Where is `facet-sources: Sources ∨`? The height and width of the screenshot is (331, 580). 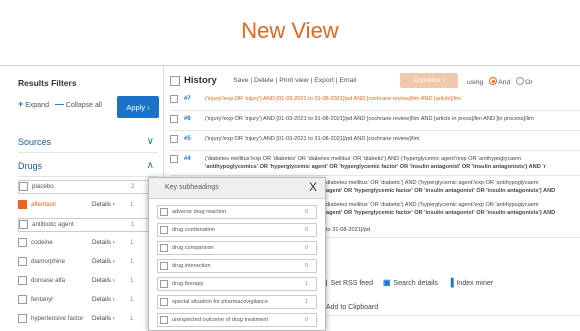 facet-sources: Sources ∨ is located at coordinates (88, 144).